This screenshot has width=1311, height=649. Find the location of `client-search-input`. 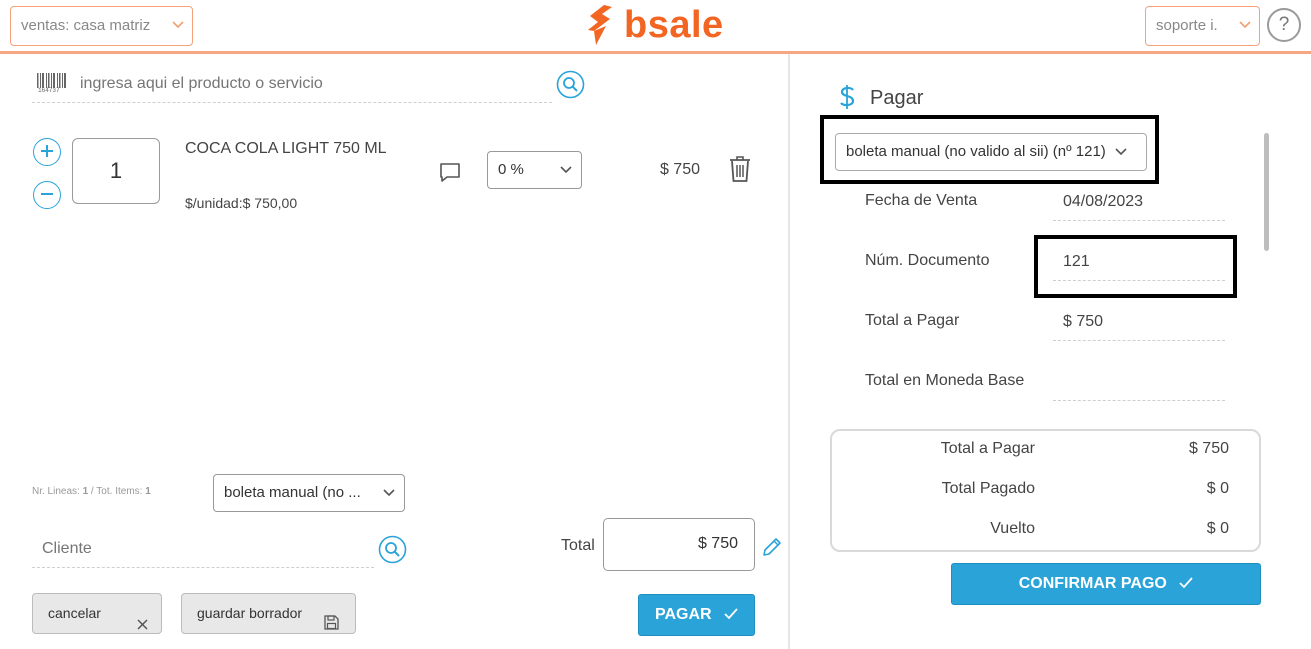

client-search-input is located at coordinates (202, 549).